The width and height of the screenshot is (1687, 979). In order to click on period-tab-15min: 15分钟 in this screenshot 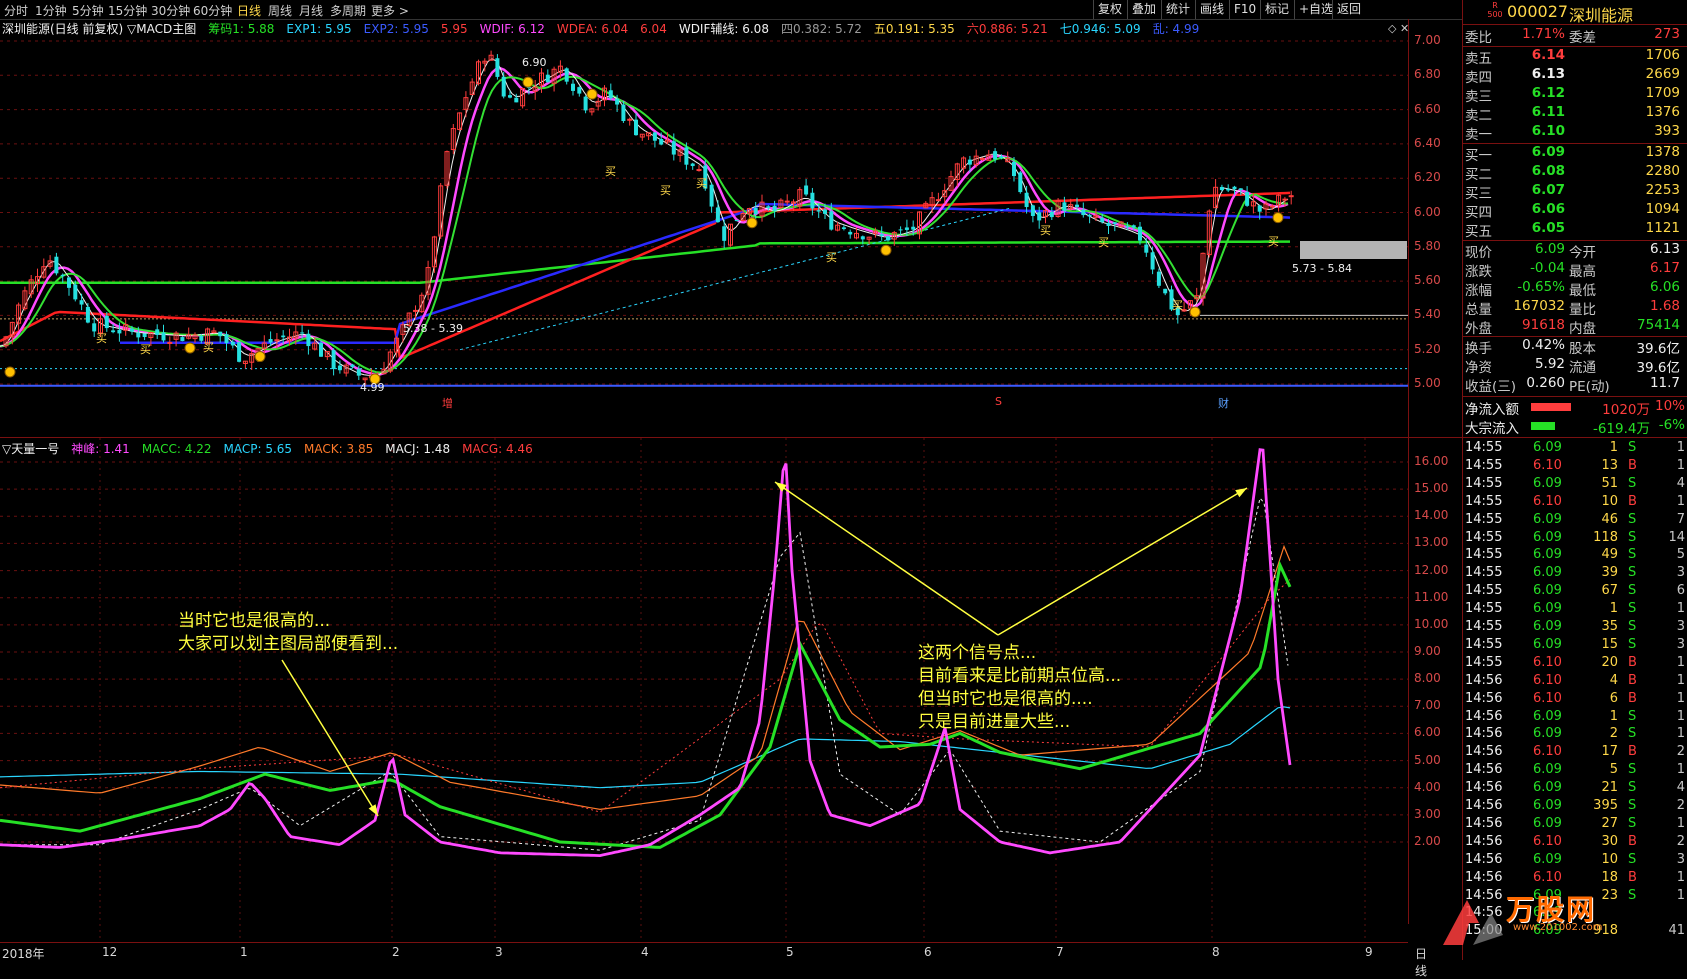, I will do `click(127, 10)`.